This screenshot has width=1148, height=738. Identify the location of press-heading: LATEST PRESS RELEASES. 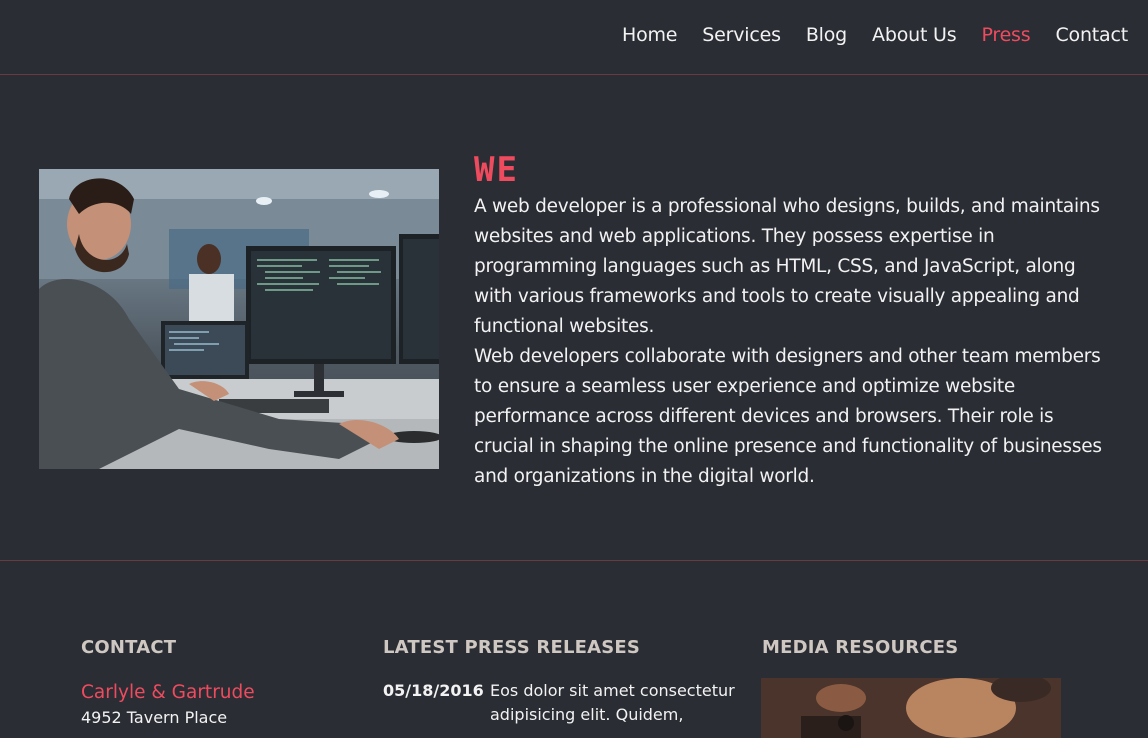
(512, 647).